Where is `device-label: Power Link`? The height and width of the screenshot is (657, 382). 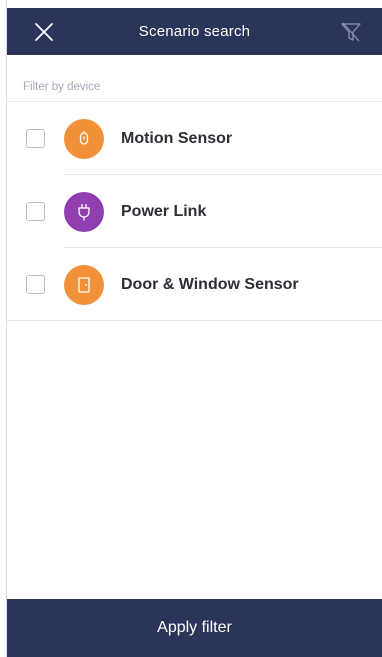
device-label: Power Link is located at coordinates (164, 211).